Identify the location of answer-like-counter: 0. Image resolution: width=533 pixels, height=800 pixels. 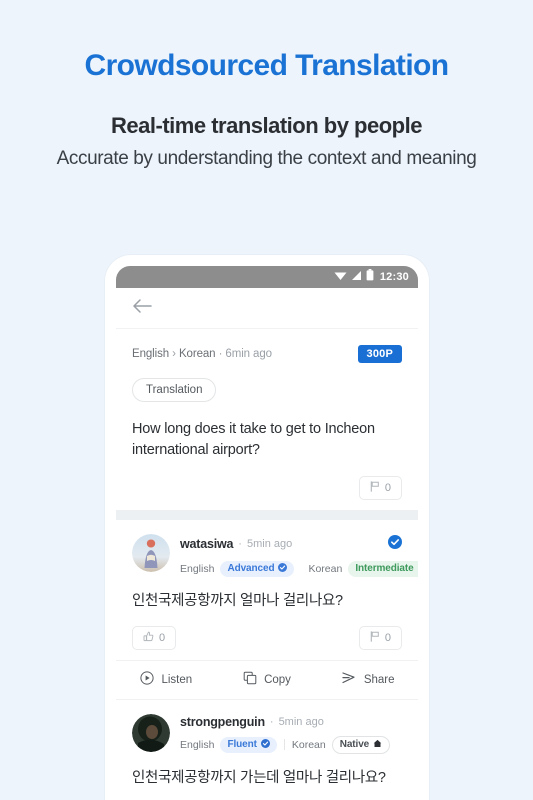
(154, 637).